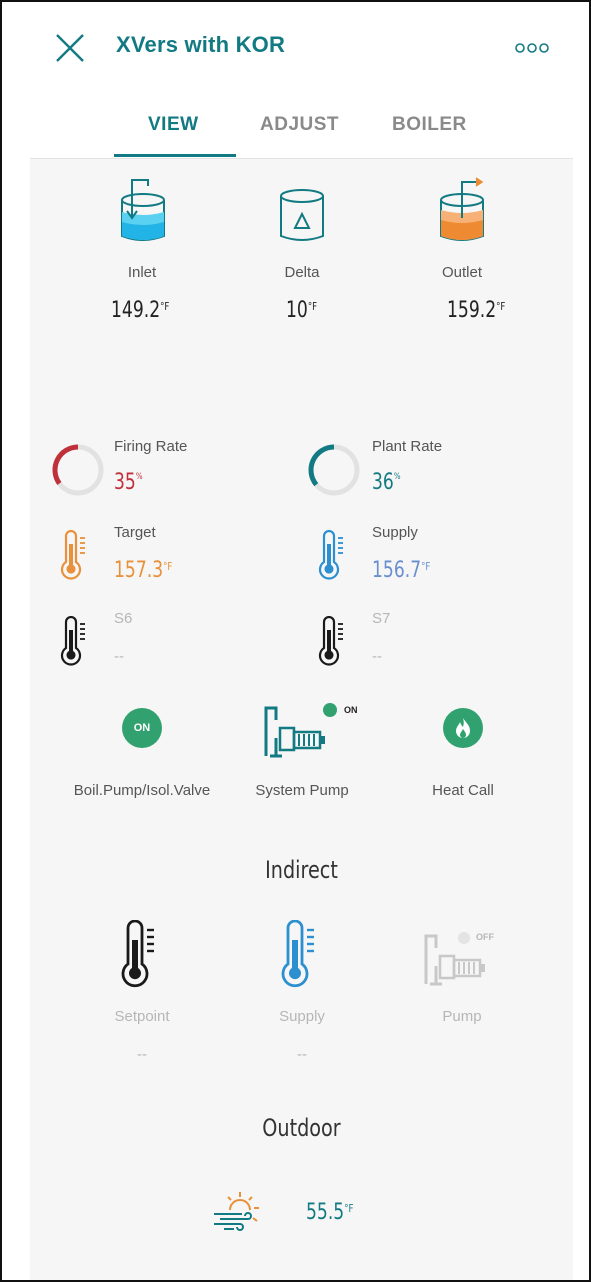 The width and height of the screenshot is (591, 1282). I want to click on indirect-setpoint-value: --, so click(142, 1054).